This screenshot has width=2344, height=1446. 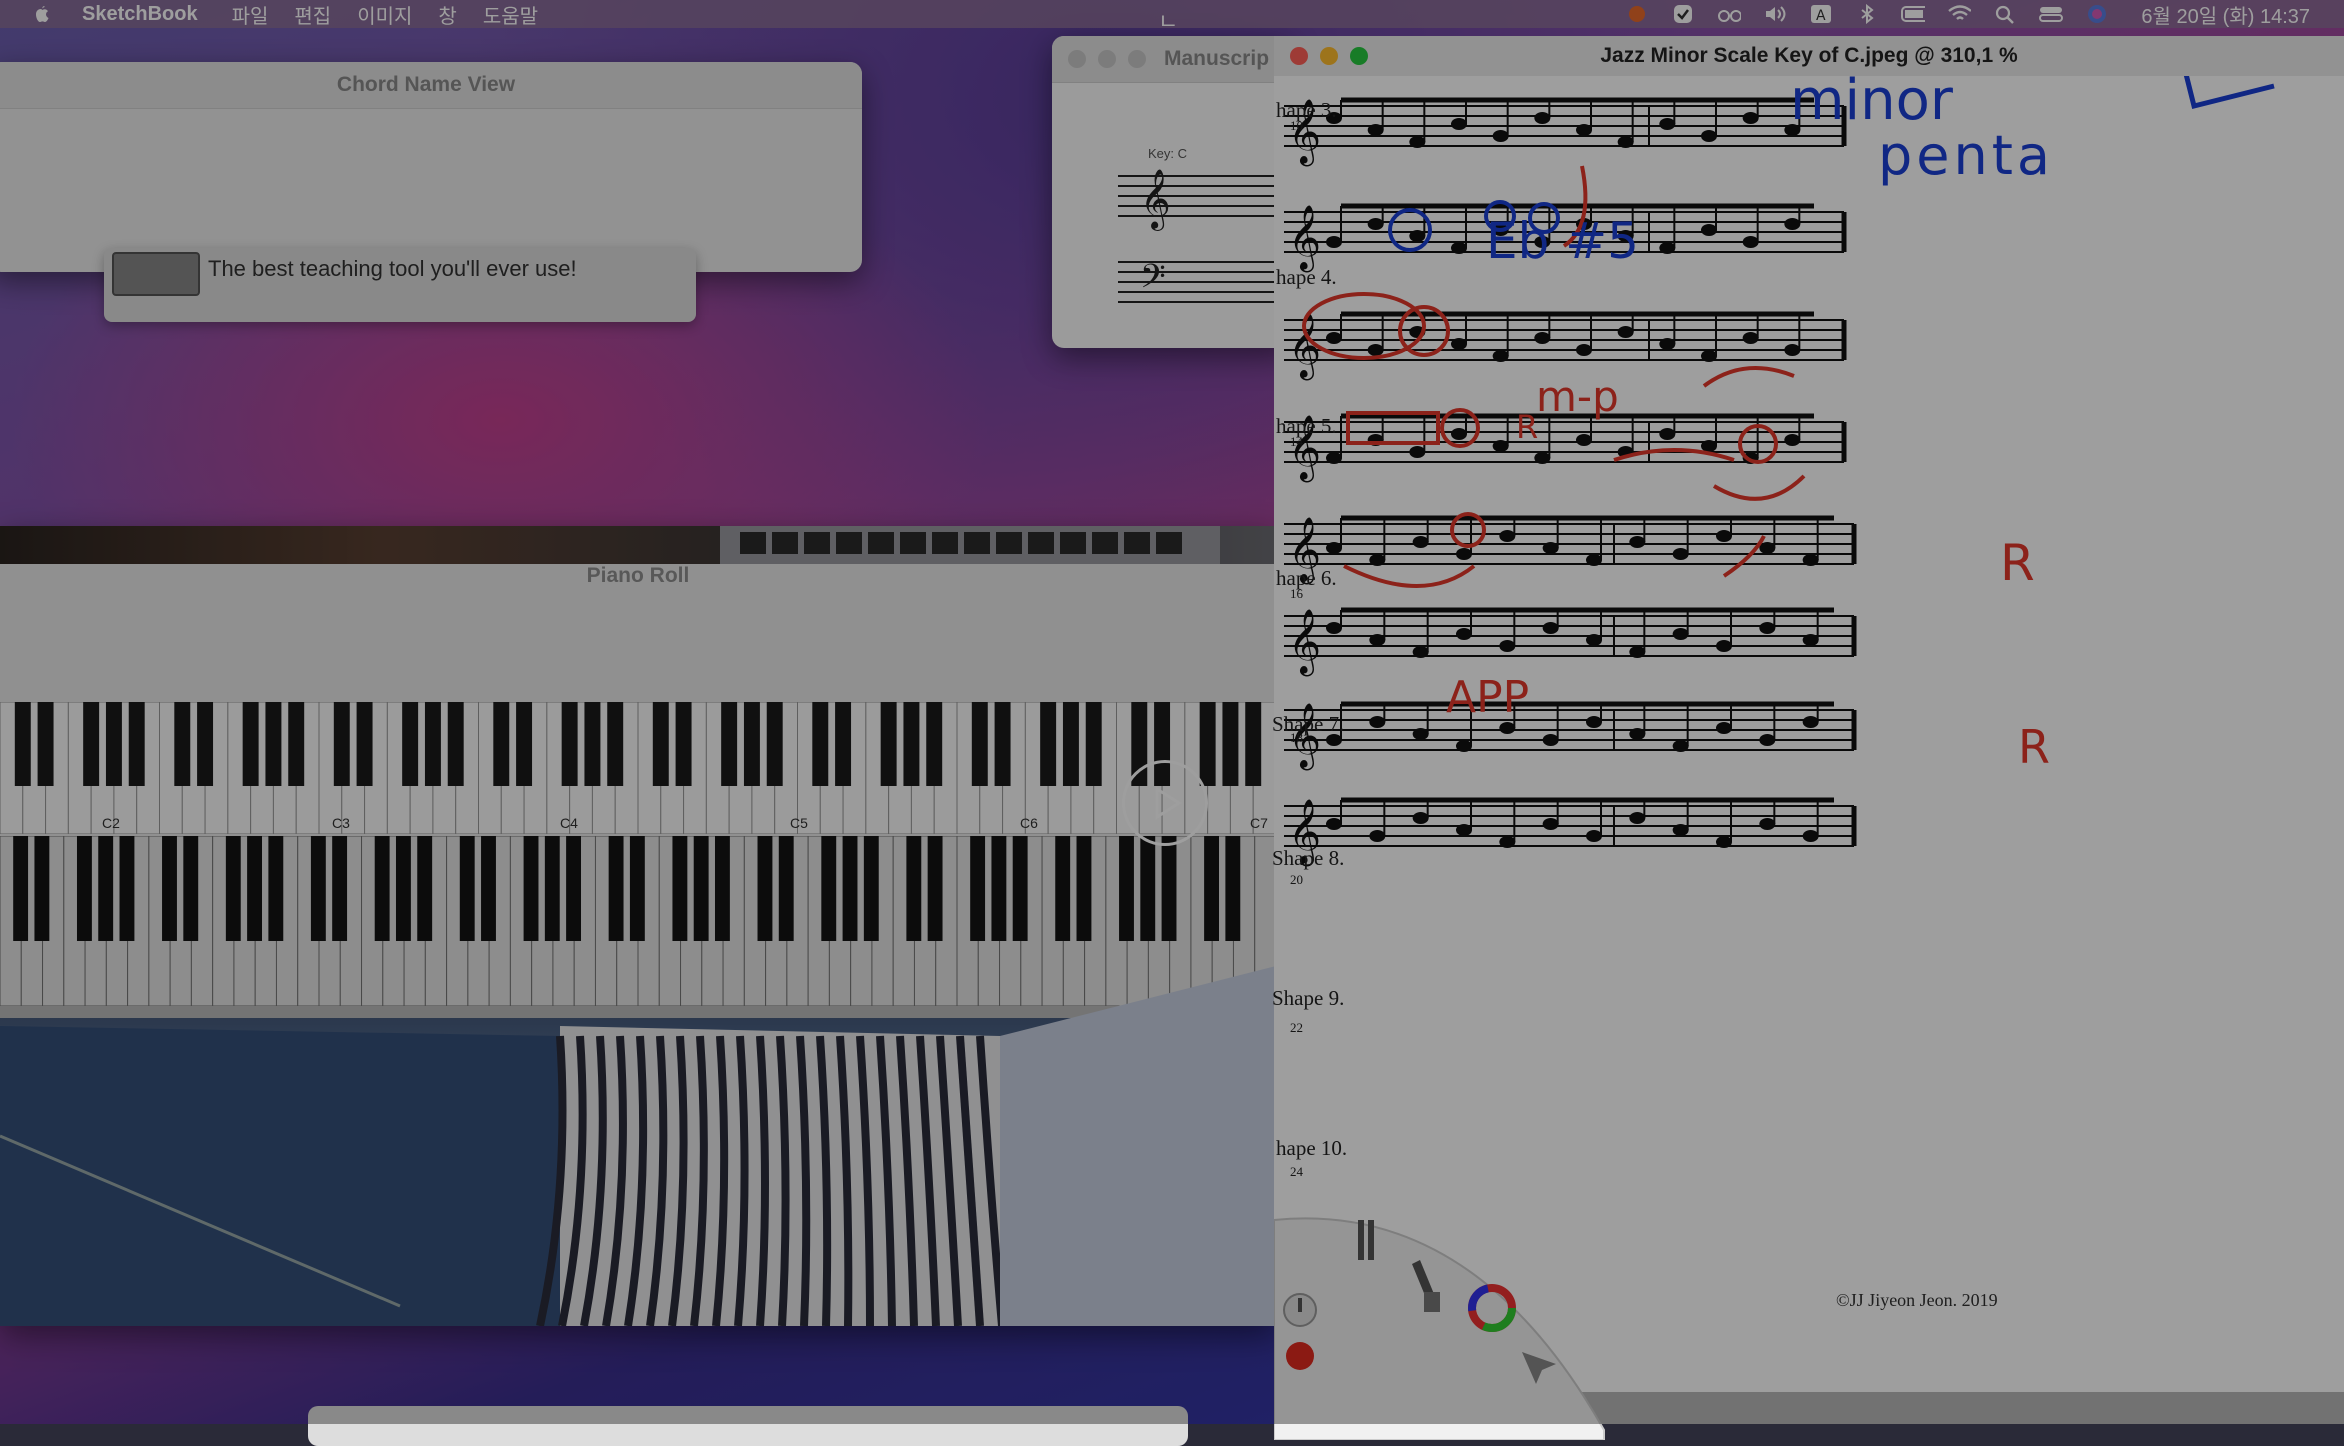 I want to click on shape-label: Shape 8., so click(x=1308, y=858).